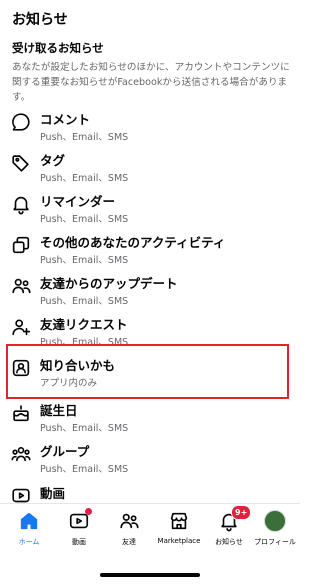 Image resolution: width=320 pixels, height=584 pixels. What do you see at coordinates (21, 245) in the screenshot?
I see `activity-icon` at bounding box center [21, 245].